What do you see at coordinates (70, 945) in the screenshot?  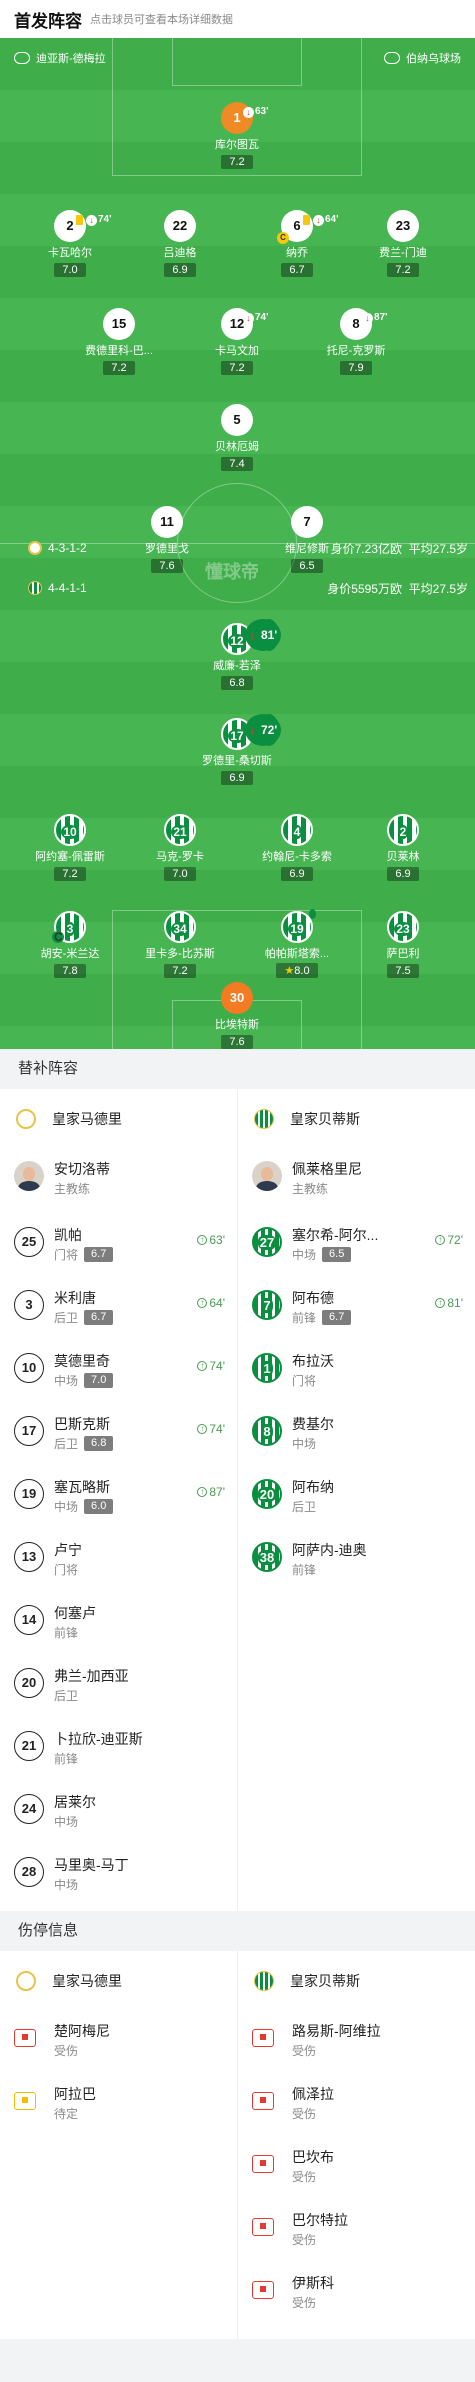 I see `away-player: 3 C 胡安-米兰达 7.8` at bounding box center [70, 945].